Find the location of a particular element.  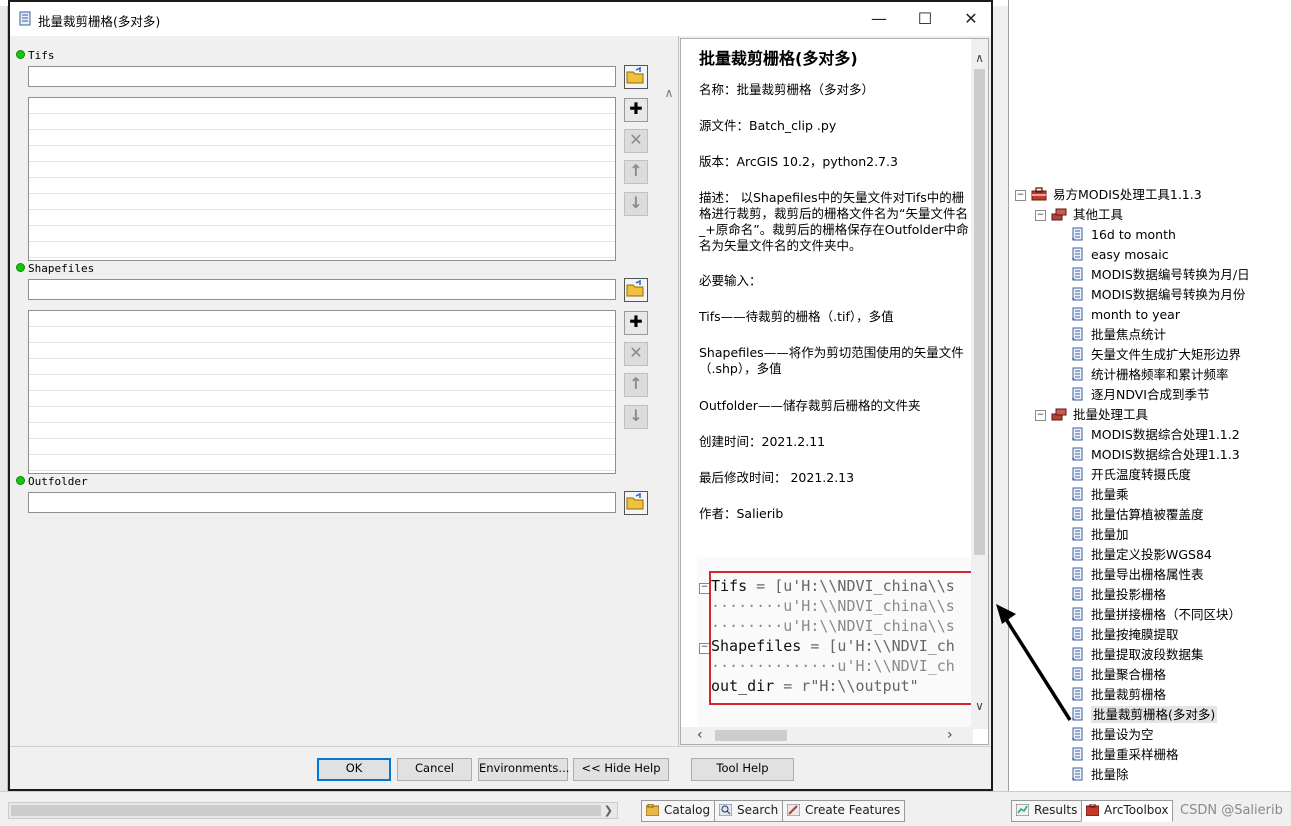

cancel-button: Cancel is located at coordinates (434, 769).